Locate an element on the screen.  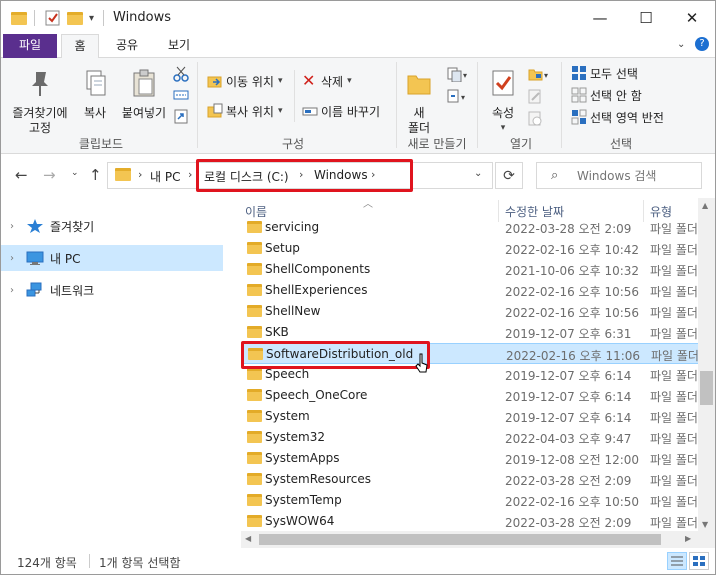
horizontal-scrollbar: ◀ ▶ is located at coordinates (469, 539).